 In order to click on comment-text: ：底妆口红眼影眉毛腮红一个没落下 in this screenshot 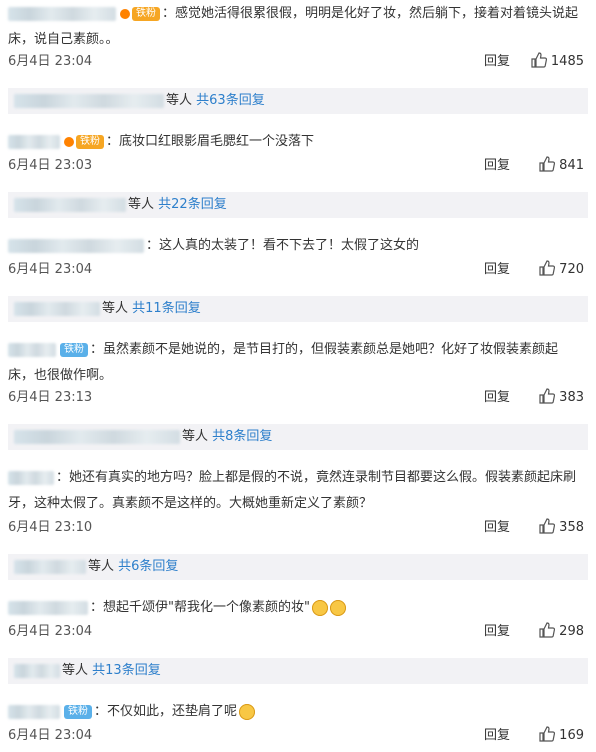, I will do `click(210, 141)`.